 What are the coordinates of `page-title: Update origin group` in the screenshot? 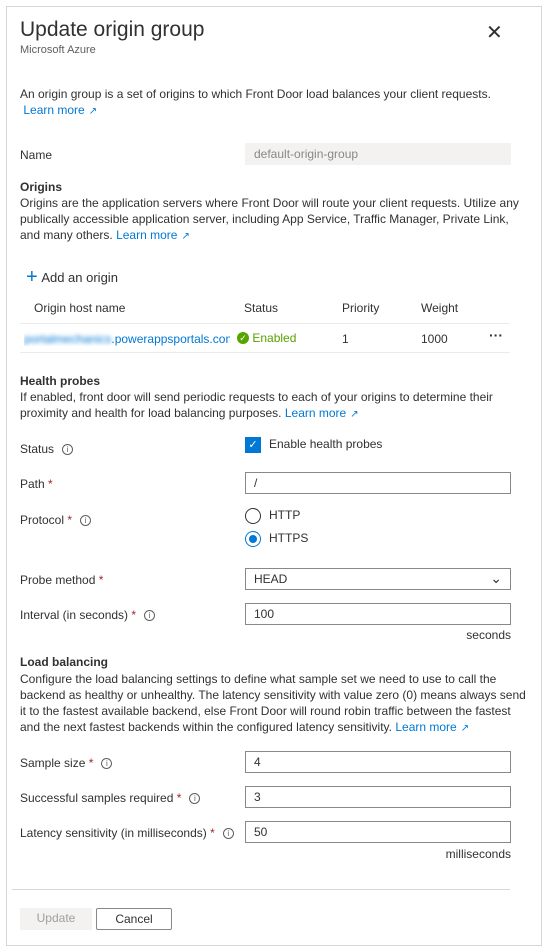 It's located at (112, 29).